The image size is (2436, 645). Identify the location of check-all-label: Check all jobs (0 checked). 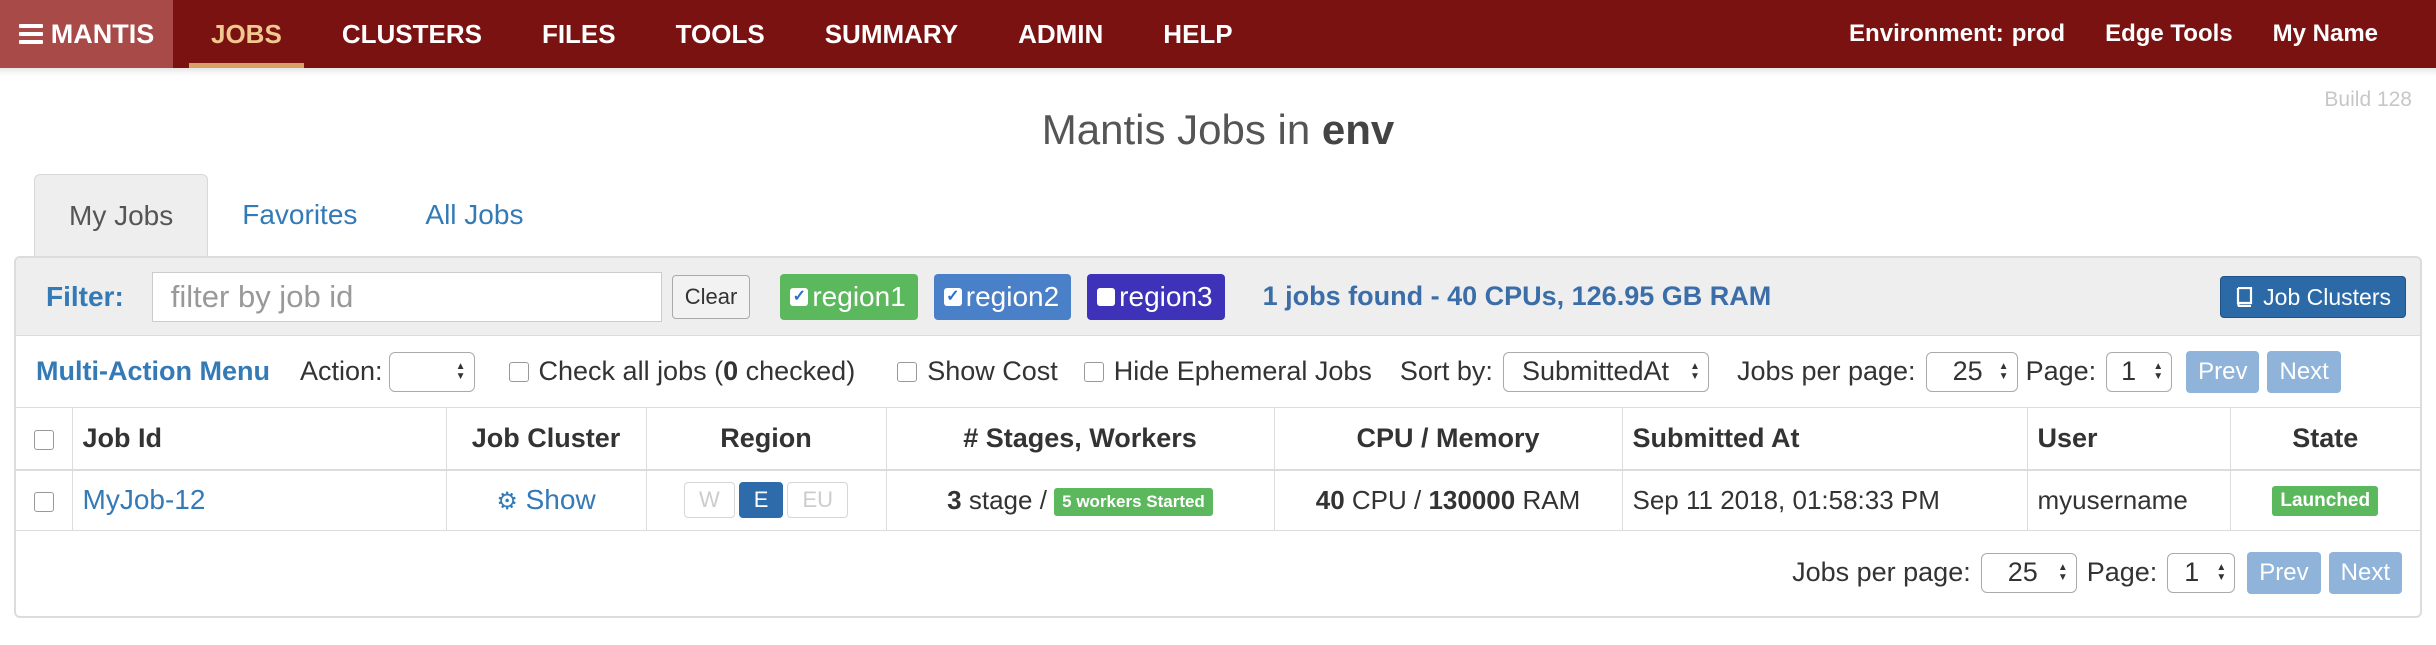
(697, 371).